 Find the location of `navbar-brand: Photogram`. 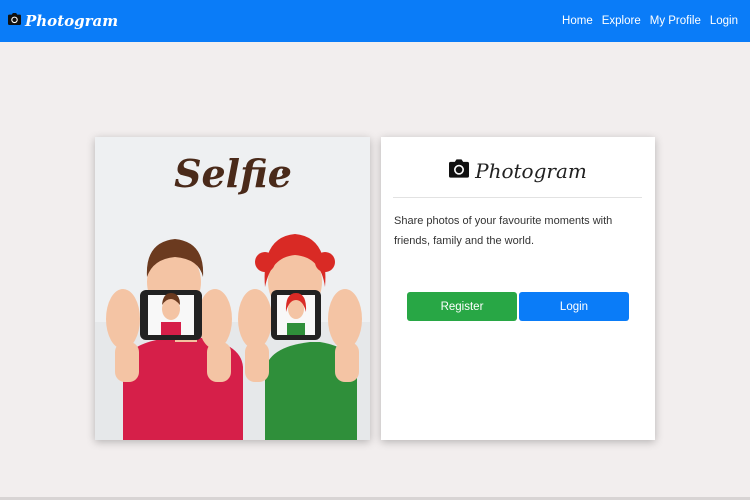

navbar-brand: Photogram is located at coordinates (63, 21).